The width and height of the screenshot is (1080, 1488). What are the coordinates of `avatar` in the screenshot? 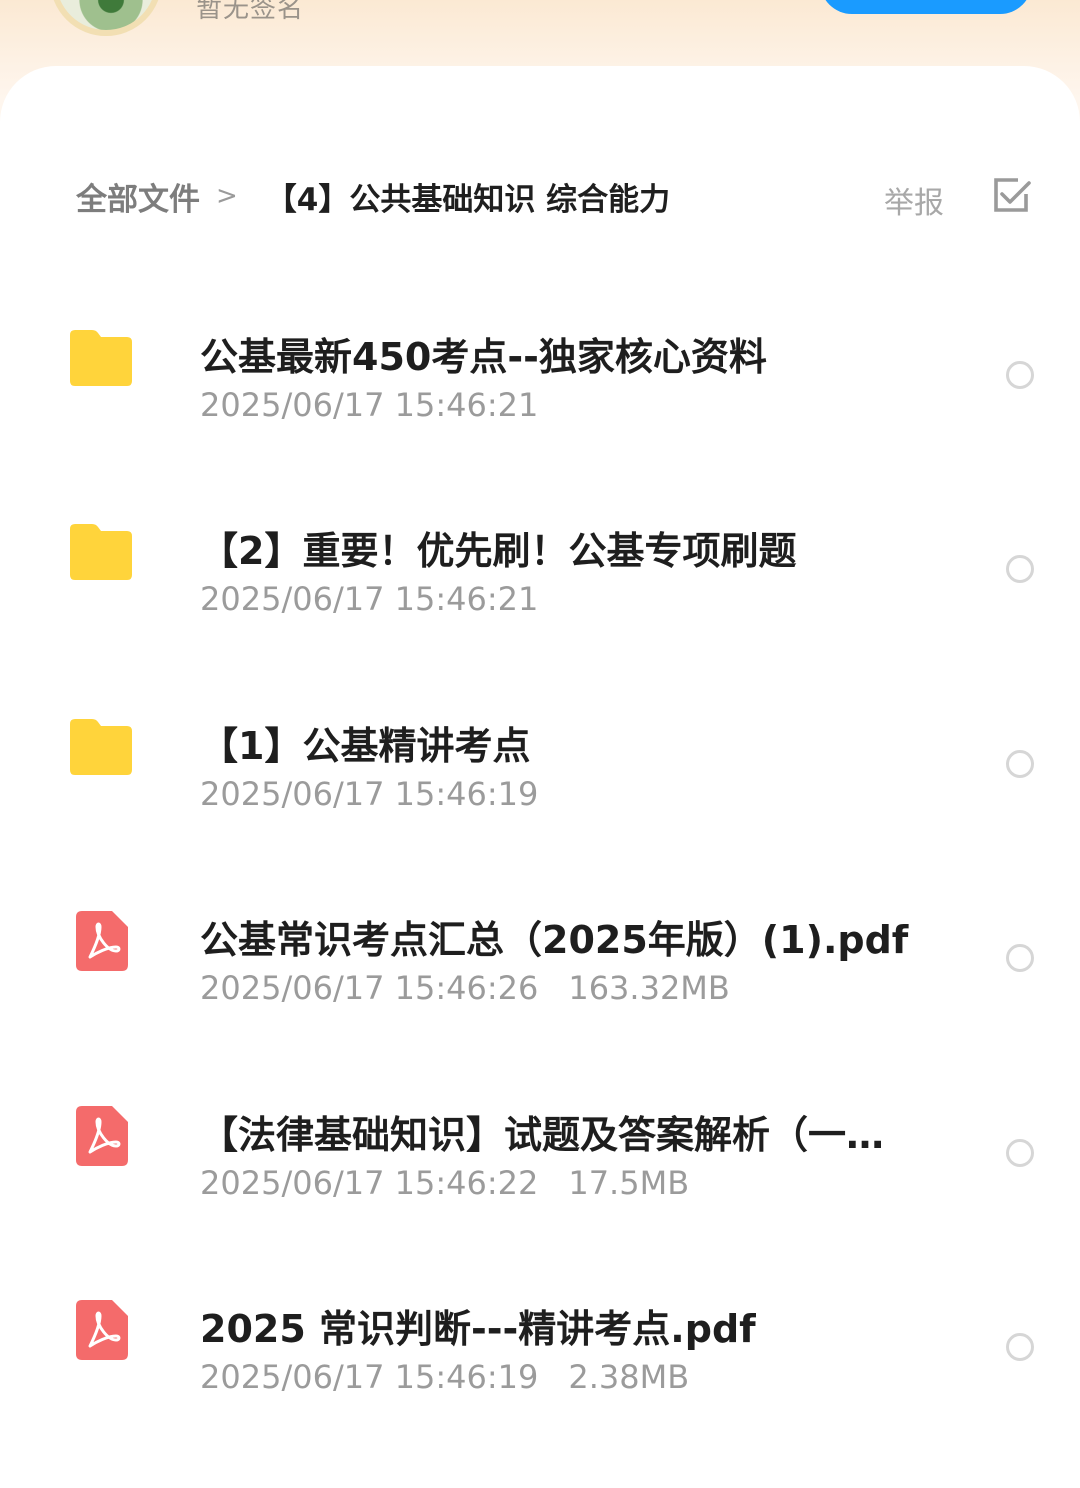 It's located at (106, 18).